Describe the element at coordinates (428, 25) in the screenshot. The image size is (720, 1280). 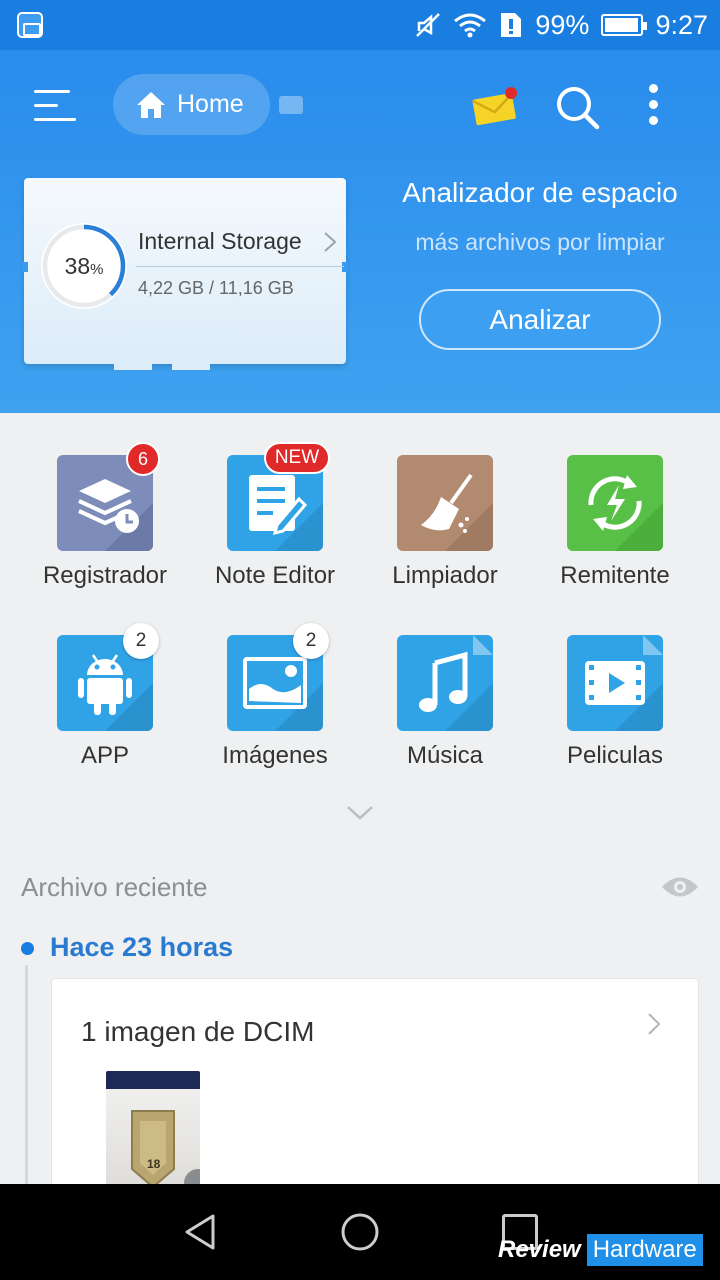
I see `mute-icon` at that location.